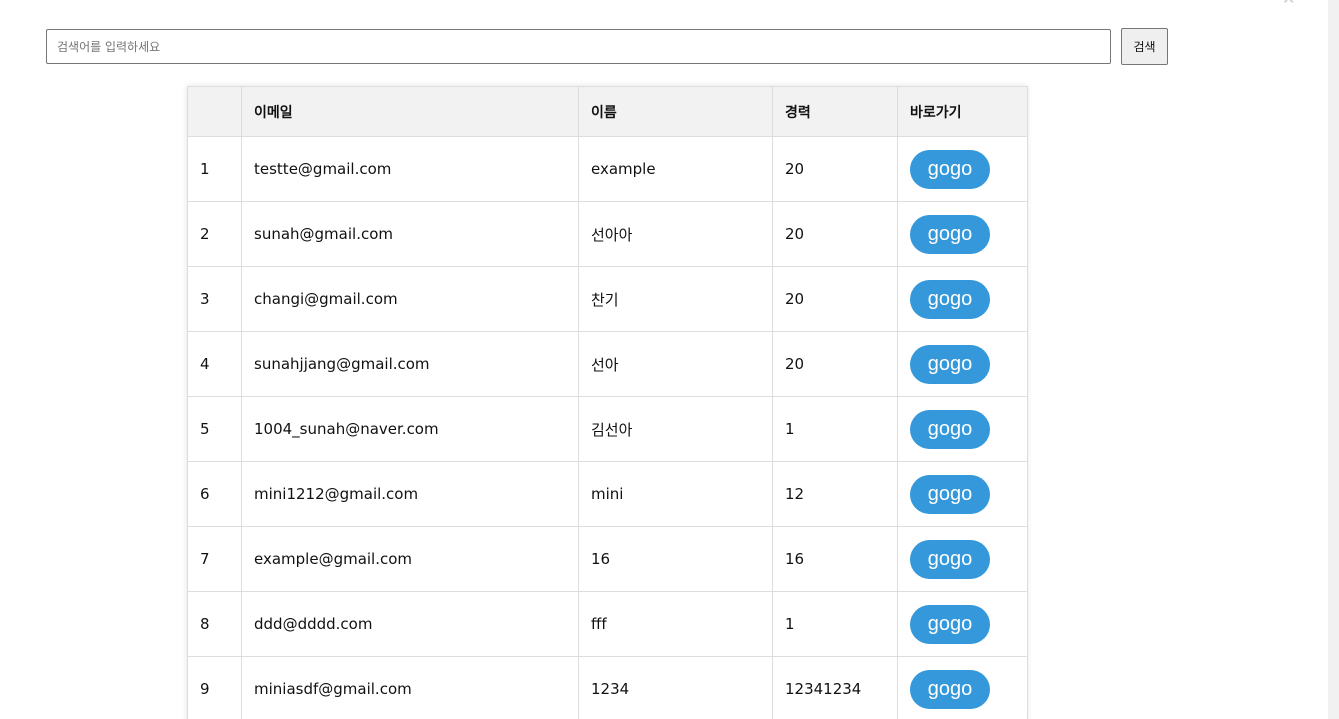  I want to click on table-row: 1 testte@gmail.com example 20 gogo, so click(607, 169).